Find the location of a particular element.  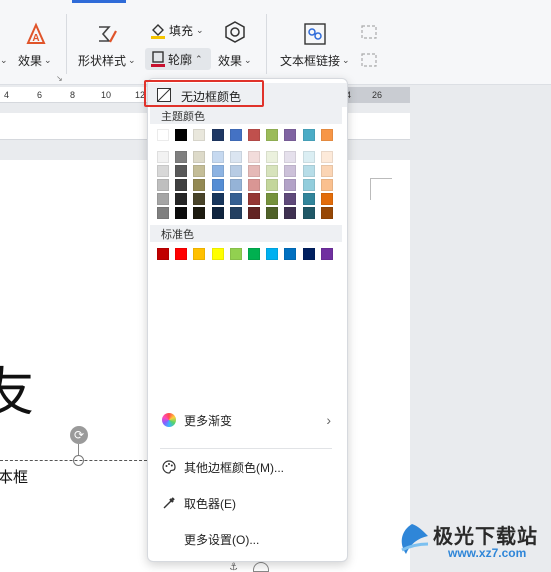

layout-options-icon is located at coordinates (261, 567).